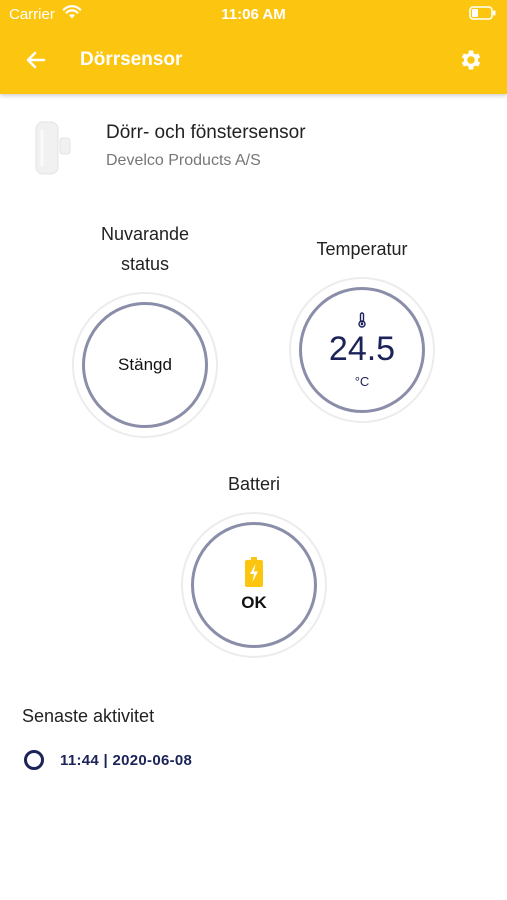 The height and width of the screenshot is (900, 507). I want to click on status-value: Stängd, so click(145, 364).